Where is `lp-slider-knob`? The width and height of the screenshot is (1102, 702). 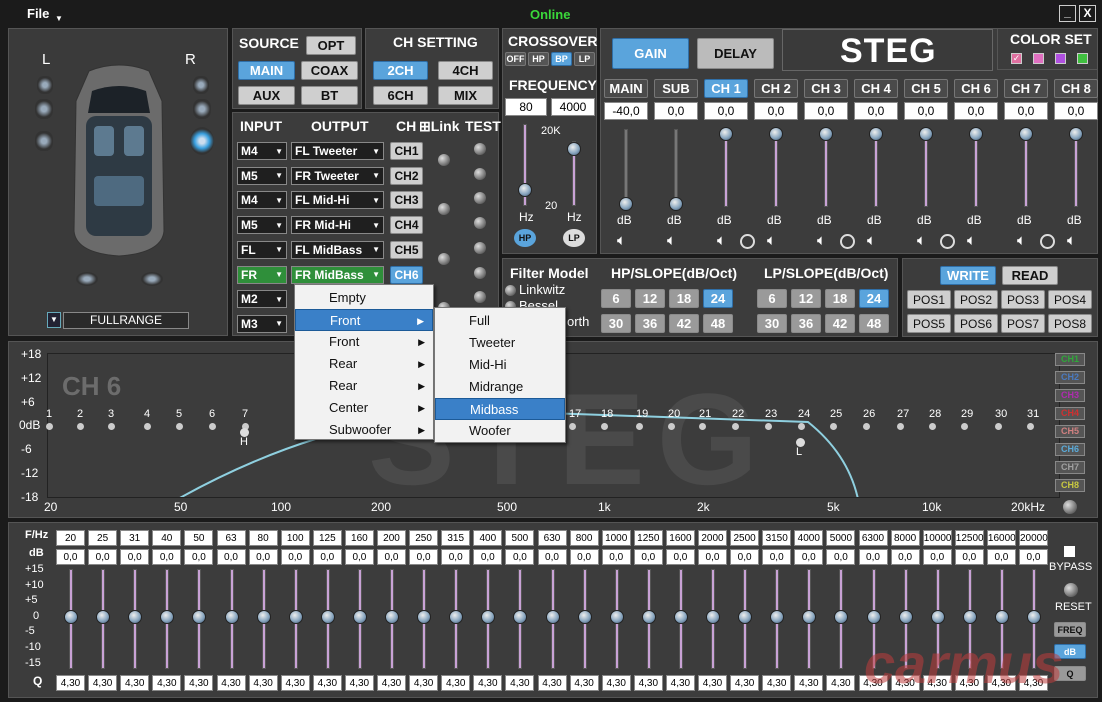 lp-slider-knob is located at coordinates (574, 149).